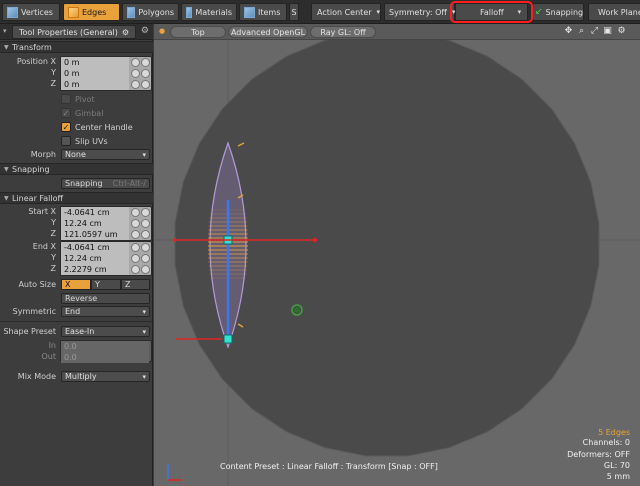  Describe the element at coordinates (598, 454) in the screenshot. I see `deformers-info: Deformers: OFF` at that location.